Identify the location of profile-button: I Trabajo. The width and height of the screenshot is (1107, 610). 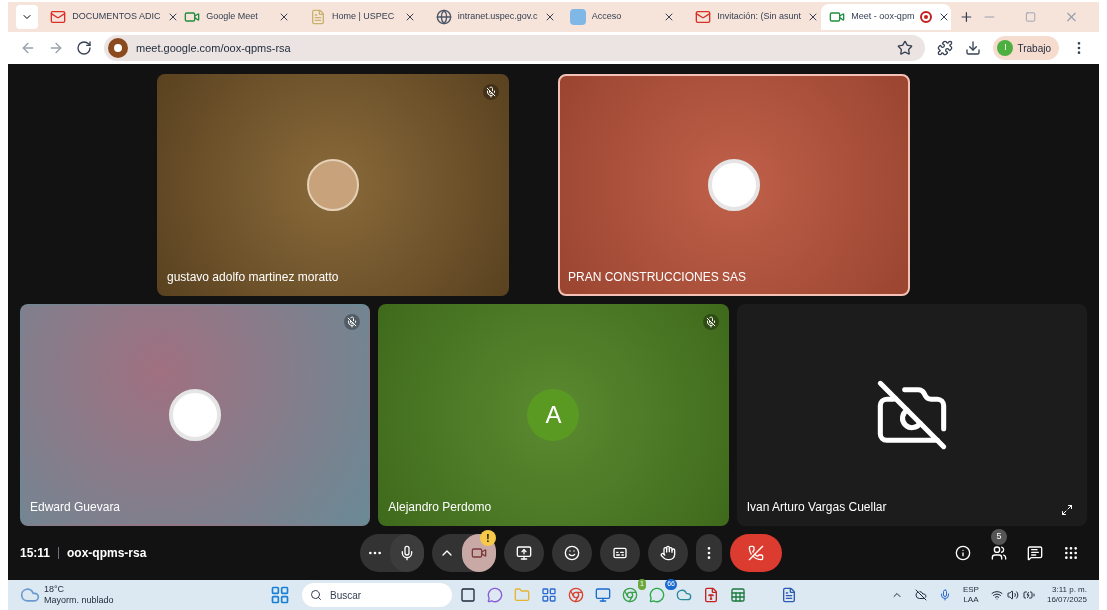
(1026, 48).